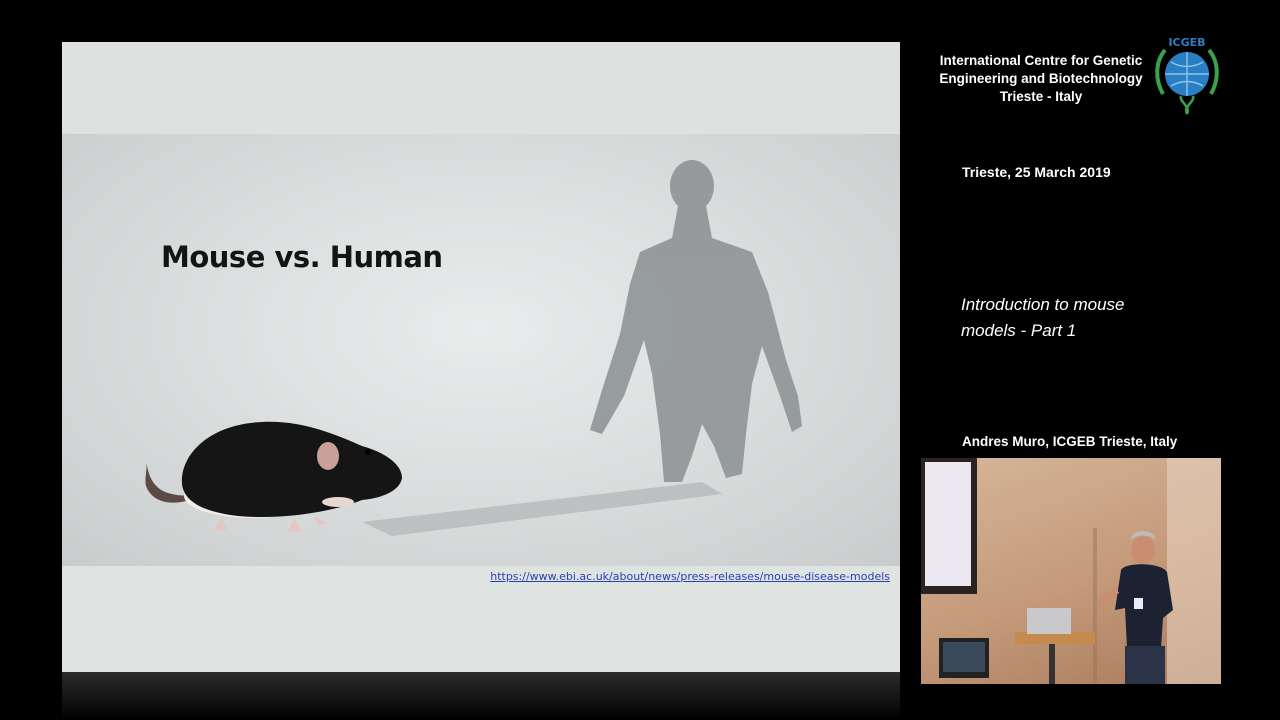 The width and height of the screenshot is (1280, 720). I want to click on lecture-room-scene, so click(1071, 571).